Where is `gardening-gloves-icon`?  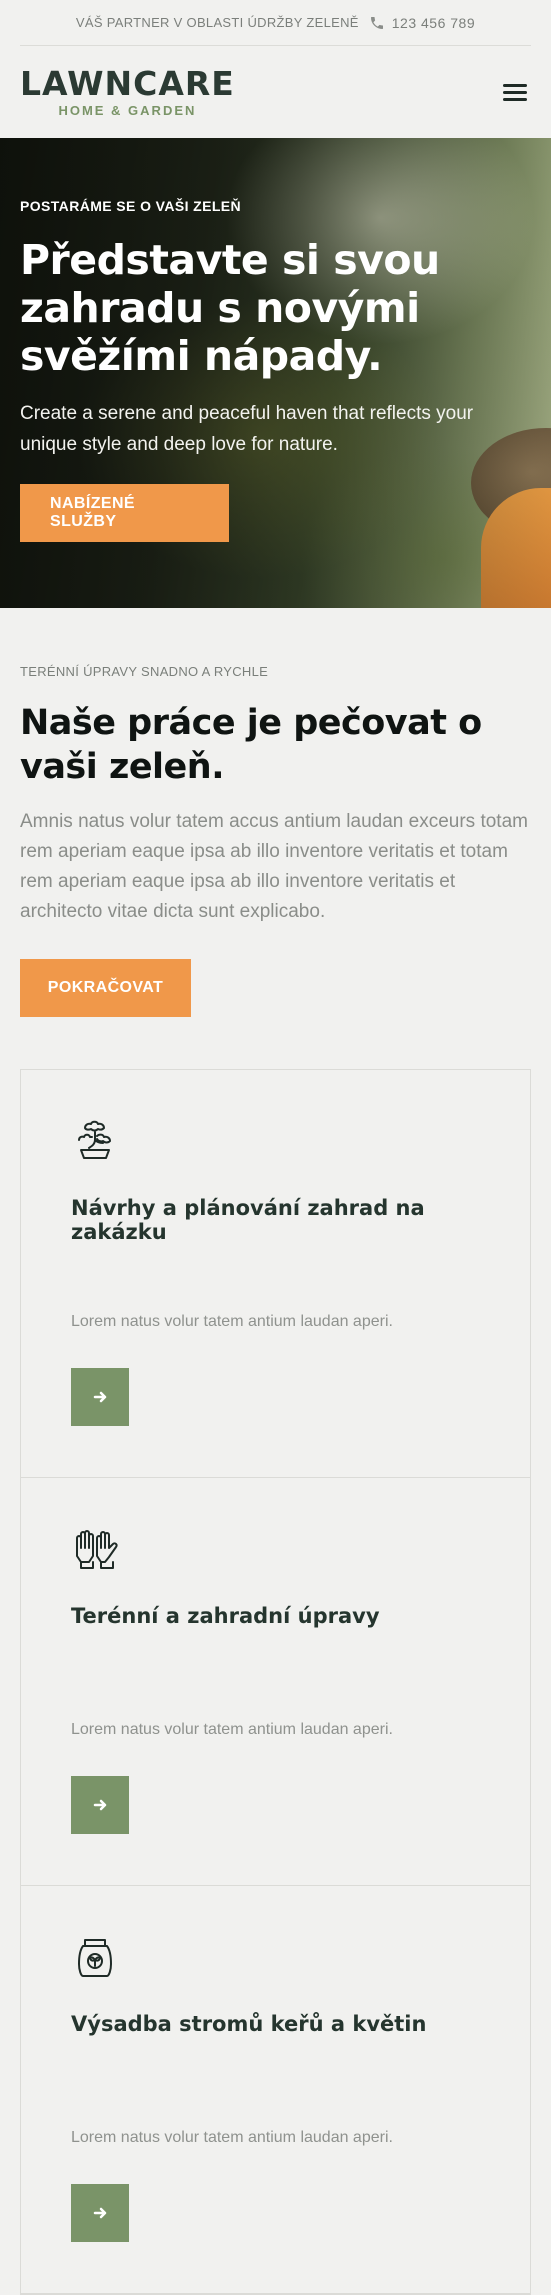 gardening-gloves-icon is located at coordinates (95, 1550).